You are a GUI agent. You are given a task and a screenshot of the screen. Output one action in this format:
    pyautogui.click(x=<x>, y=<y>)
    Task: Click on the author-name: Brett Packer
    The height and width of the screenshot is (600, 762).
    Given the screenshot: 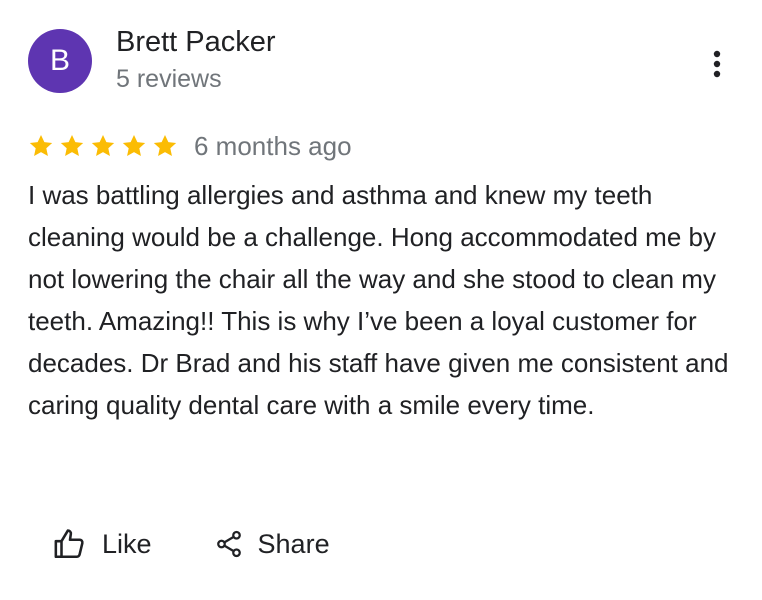 What is the action you would take?
    pyautogui.click(x=196, y=42)
    